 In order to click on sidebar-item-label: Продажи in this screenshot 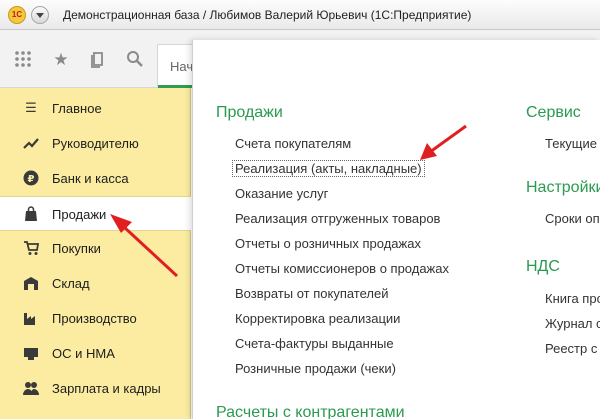, I will do `click(79, 214)`.